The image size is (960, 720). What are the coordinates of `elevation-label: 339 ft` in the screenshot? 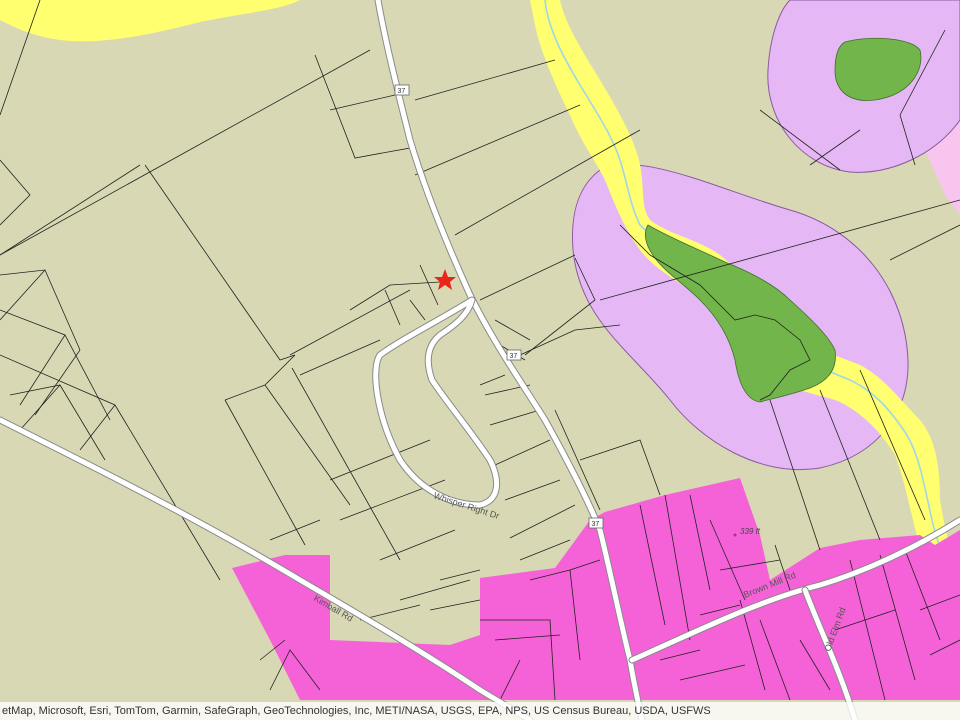 It's located at (750, 531).